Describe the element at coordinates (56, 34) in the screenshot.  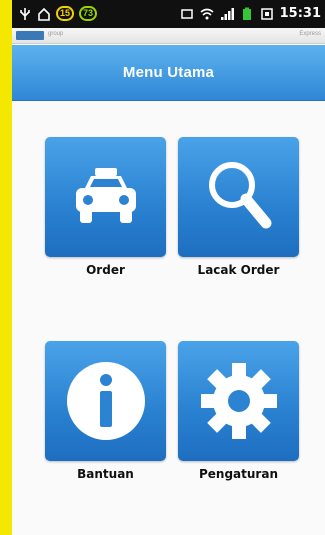
I see `brand-left-text: group` at that location.